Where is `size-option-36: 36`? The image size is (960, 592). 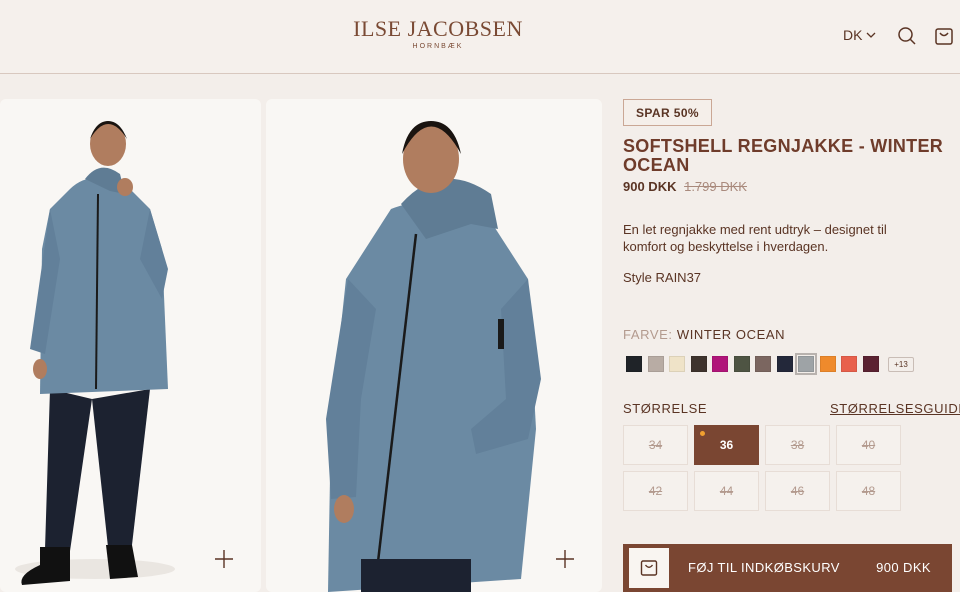 size-option-36: 36 is located at coordinates (726, 445).